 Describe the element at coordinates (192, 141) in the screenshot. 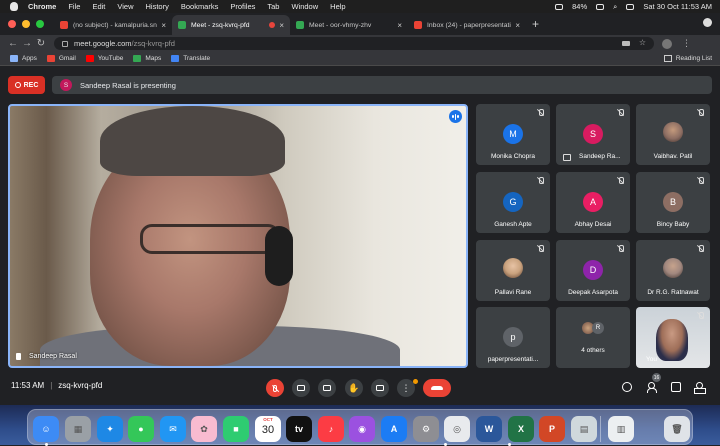

I see `speaker-hair` at that location.